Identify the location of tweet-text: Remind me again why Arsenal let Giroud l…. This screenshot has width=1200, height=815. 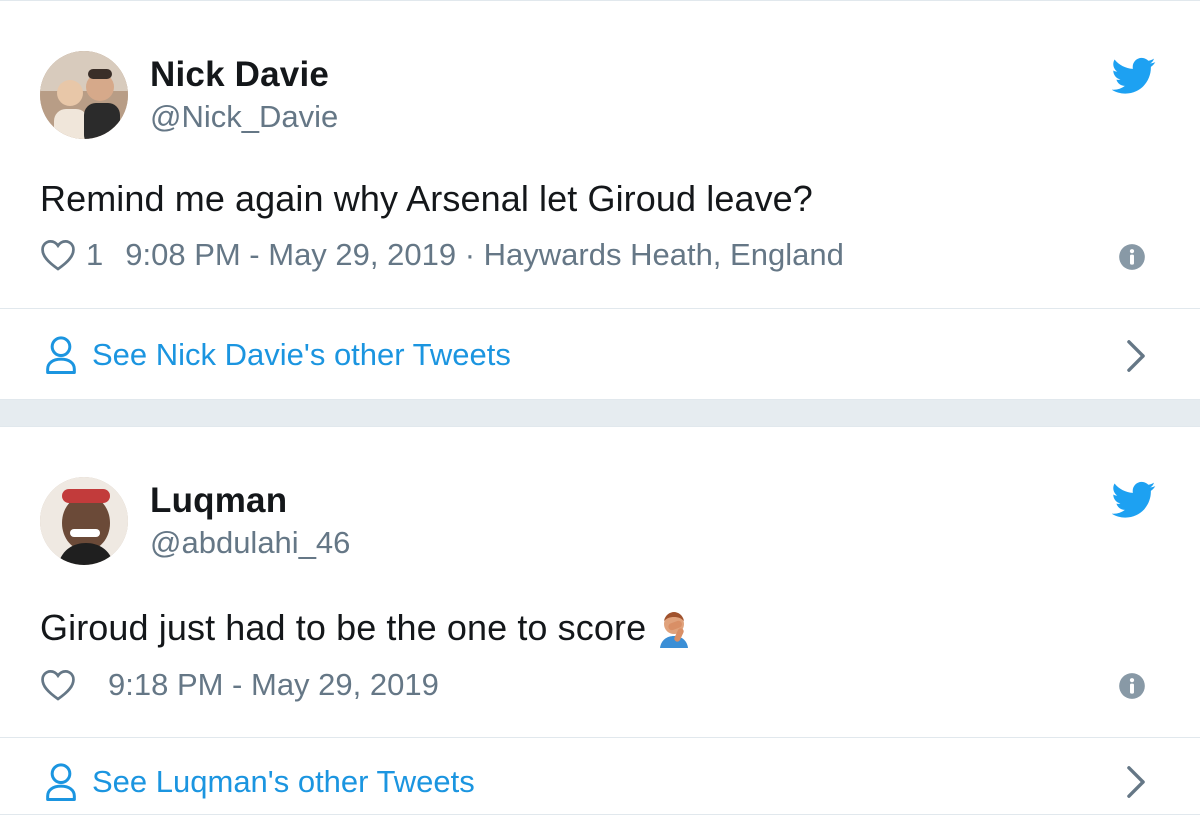
(426, 198).